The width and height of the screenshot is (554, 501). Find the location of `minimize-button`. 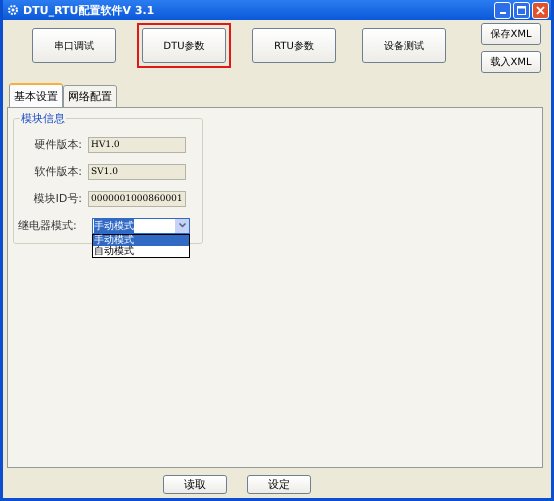

minimize-button is located at coordinates (502, 10).